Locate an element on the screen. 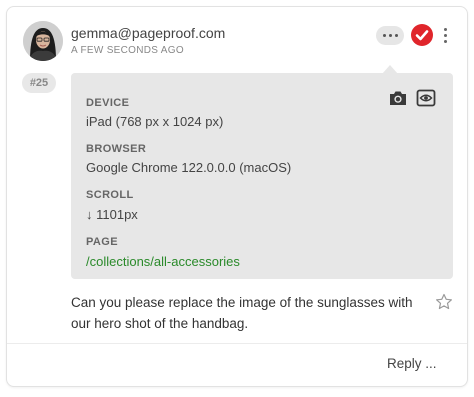 This screenshot has width=474, height=397. footer-divider is located at coordinates (237, 343).